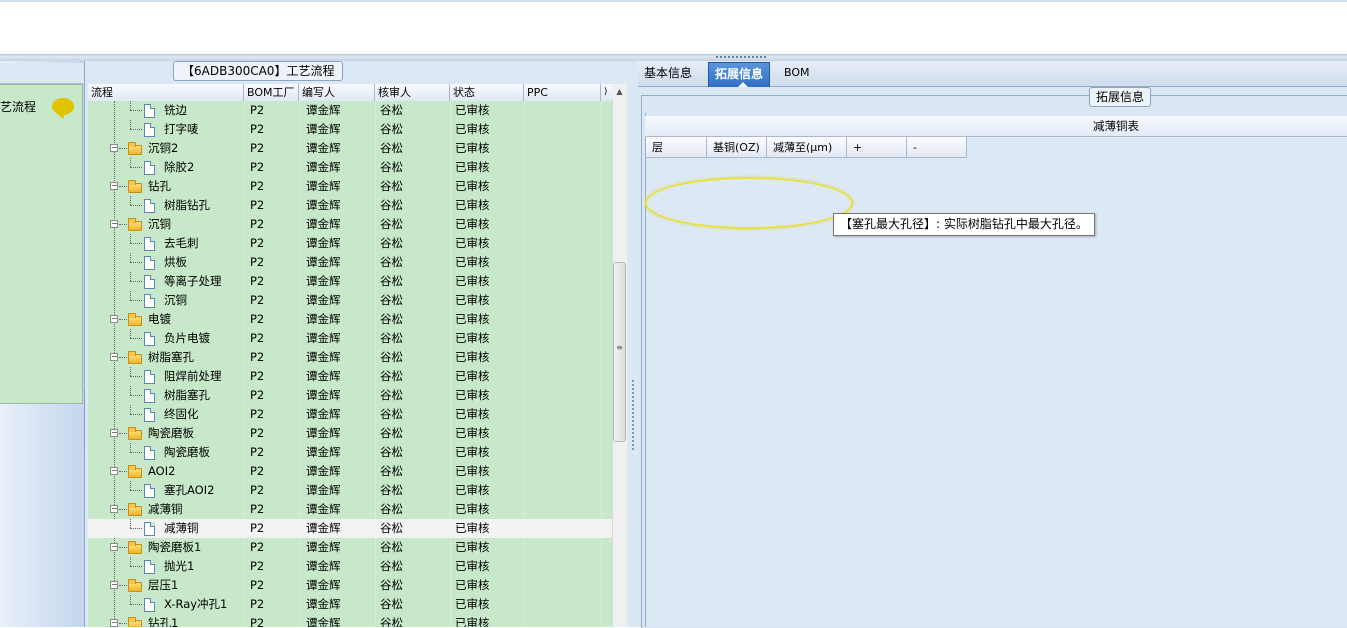 Image resolution: width=1347 pixels, height=628 pixels. I want to click on cell-status: 已审核, so click(472, 224).